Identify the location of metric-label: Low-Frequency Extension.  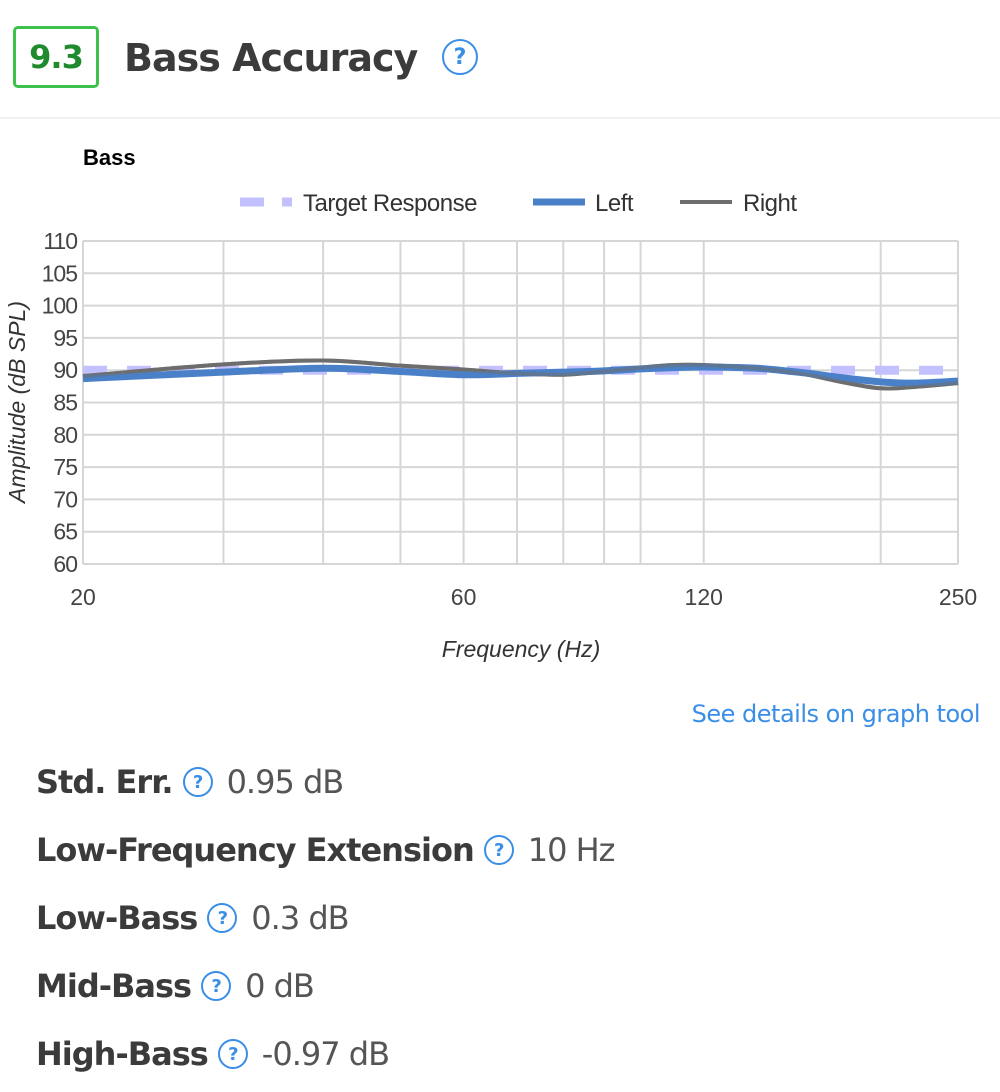
(255, 850).